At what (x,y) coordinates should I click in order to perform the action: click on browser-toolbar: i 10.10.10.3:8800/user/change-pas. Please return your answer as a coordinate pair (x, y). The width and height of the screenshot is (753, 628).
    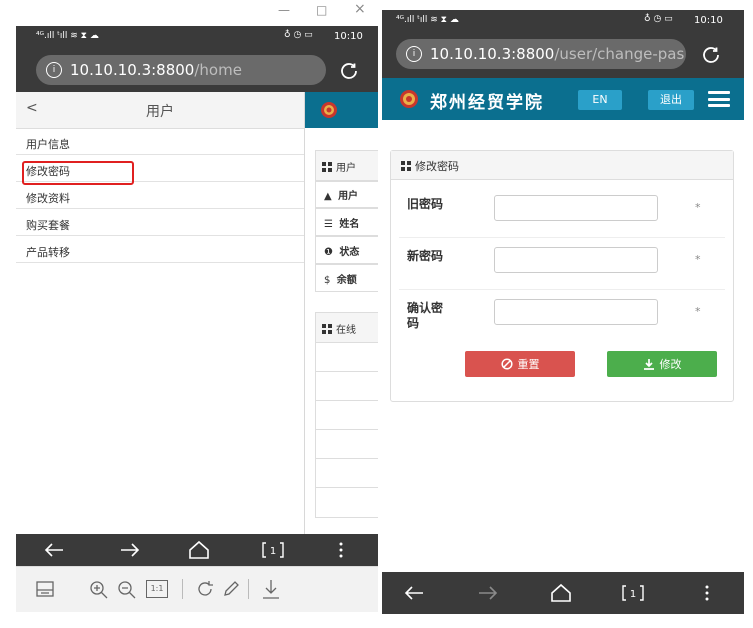
    Looking at the image, I should click on (563, 55).